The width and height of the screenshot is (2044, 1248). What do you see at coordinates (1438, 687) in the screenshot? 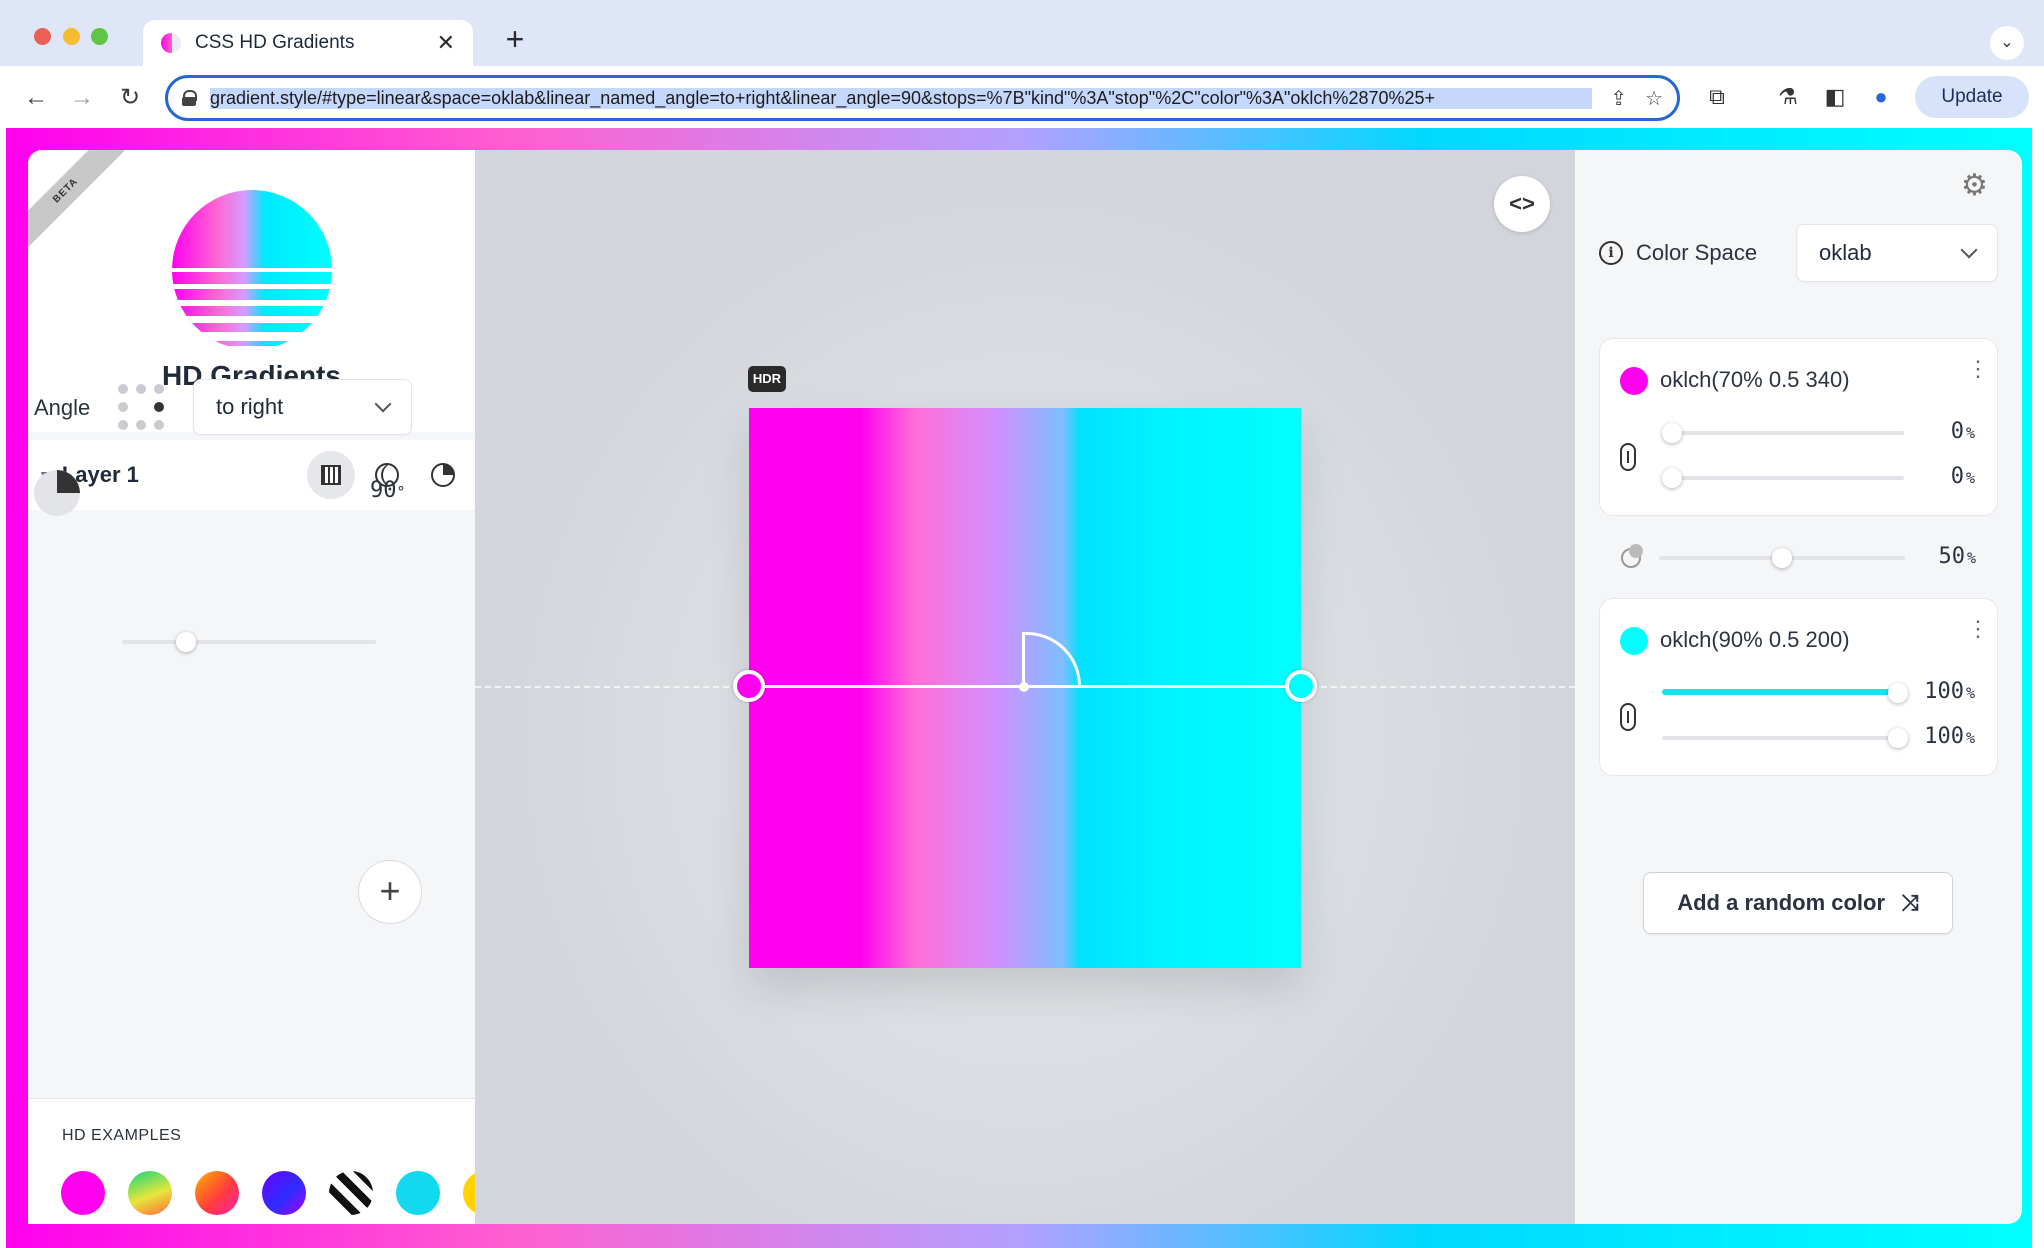
I see `gradient-guide-right` at bounding box center [1438, 687].